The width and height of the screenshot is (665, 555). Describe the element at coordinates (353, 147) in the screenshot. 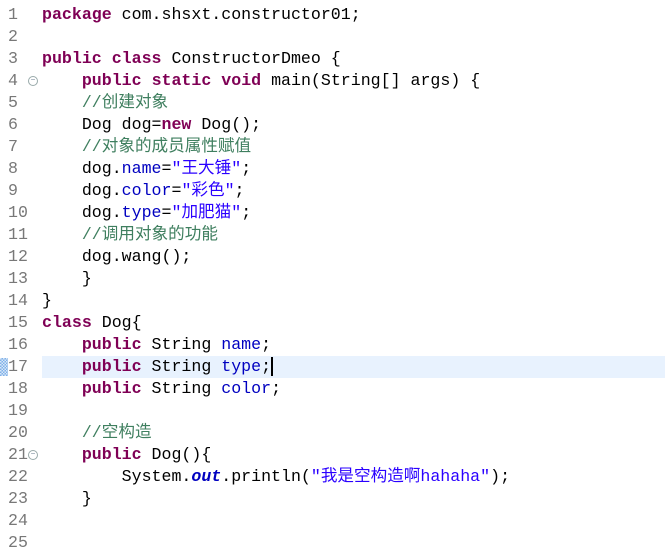

I see `code-content: //对象的成员属性赋值` at that location.